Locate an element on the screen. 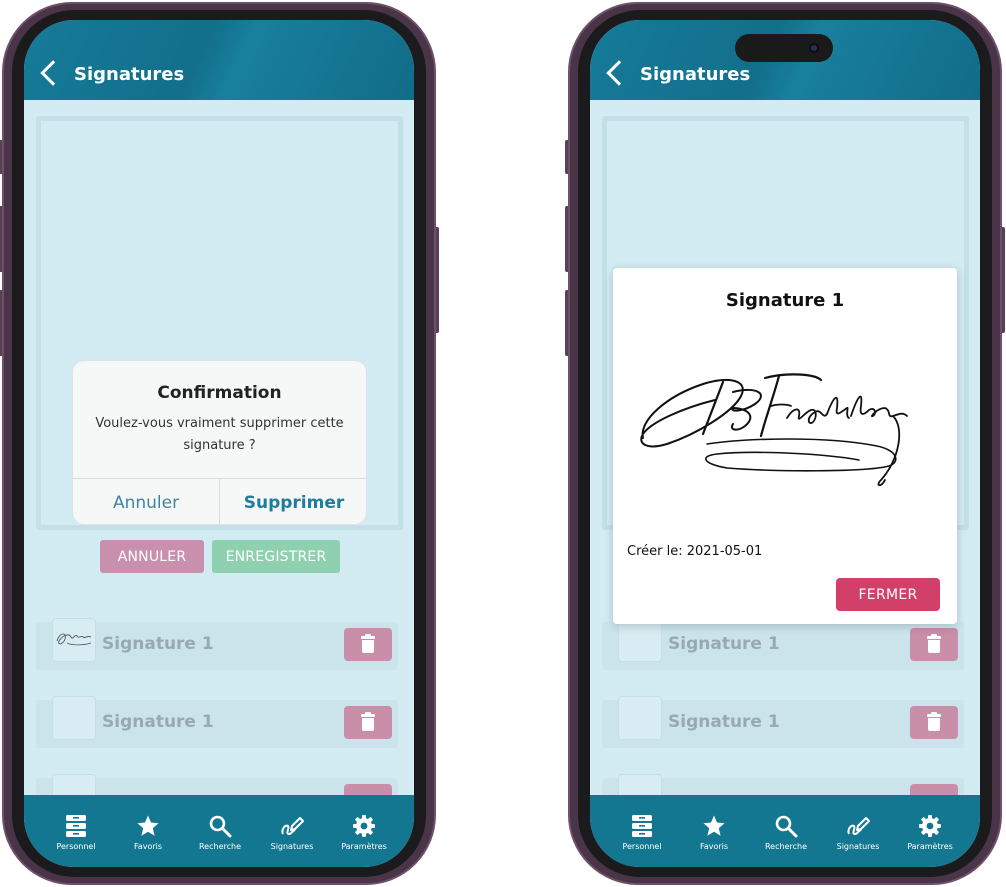 The image size is (1006, 887). dialog-actions: Annuler Supprimer is located at coordinates (219, 501).